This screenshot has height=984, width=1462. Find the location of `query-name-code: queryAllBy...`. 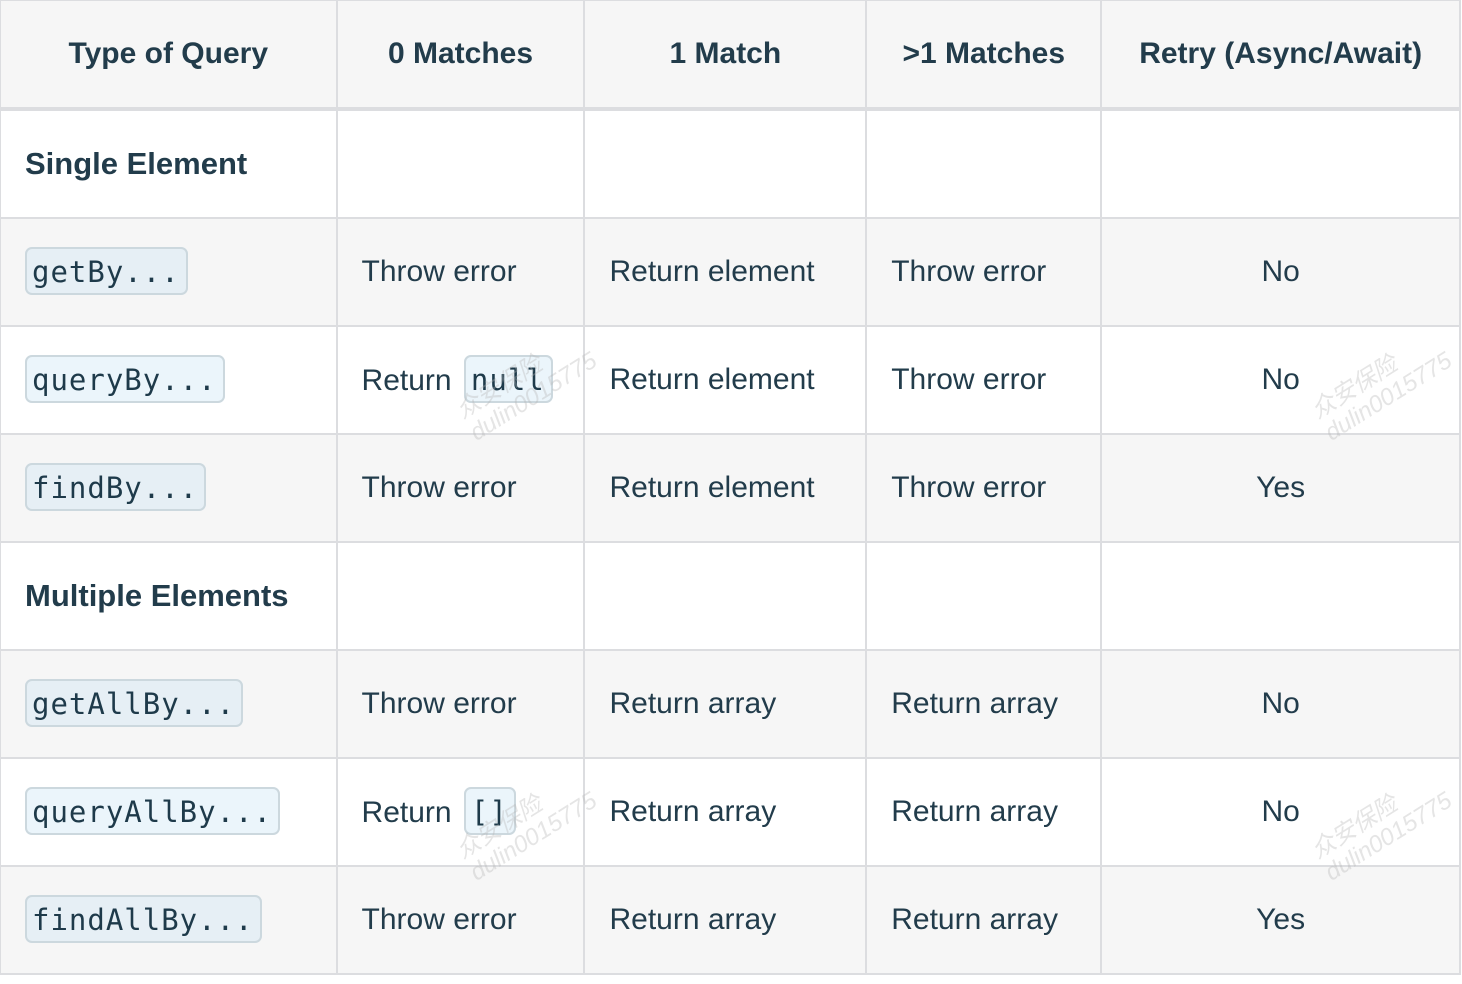

query-name-code: queryAllBy... is located at coordinates (152, 810).